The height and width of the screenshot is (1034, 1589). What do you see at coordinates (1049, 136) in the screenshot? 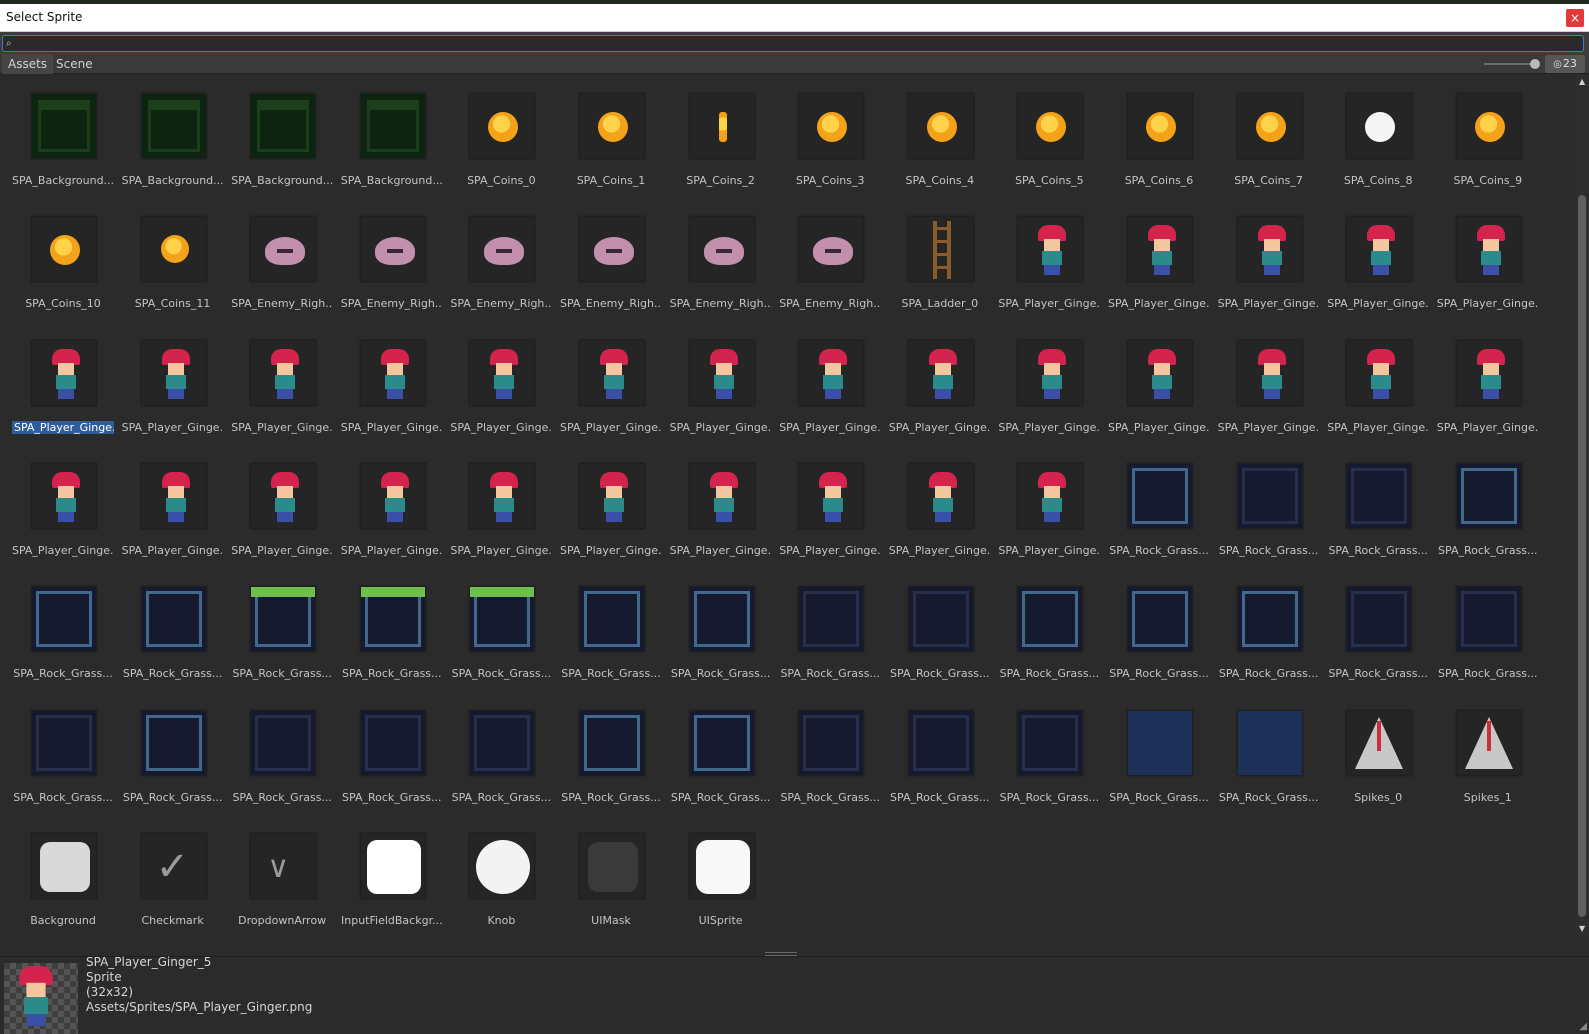
I see `asset-item: SPA_Coins_5` at bounding box center [1049, 136].